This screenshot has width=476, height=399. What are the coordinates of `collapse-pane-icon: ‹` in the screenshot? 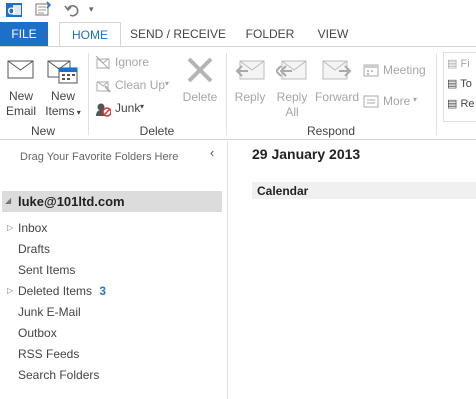 It's located at (212, 152).